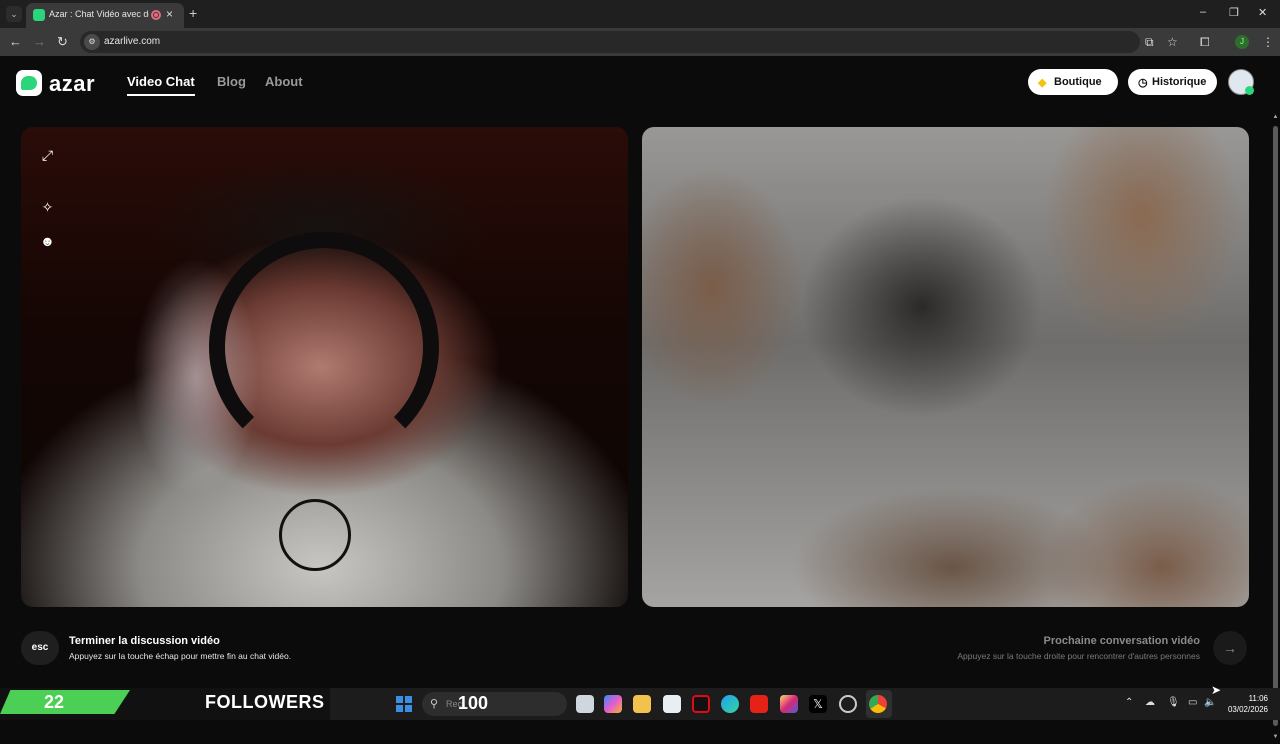 The width and height of the screenshot is (1280, 744). What do you see at coordinates (40, 648) in the screenshot?
I see `esc-button: esc` at bounding box center [40, 648].